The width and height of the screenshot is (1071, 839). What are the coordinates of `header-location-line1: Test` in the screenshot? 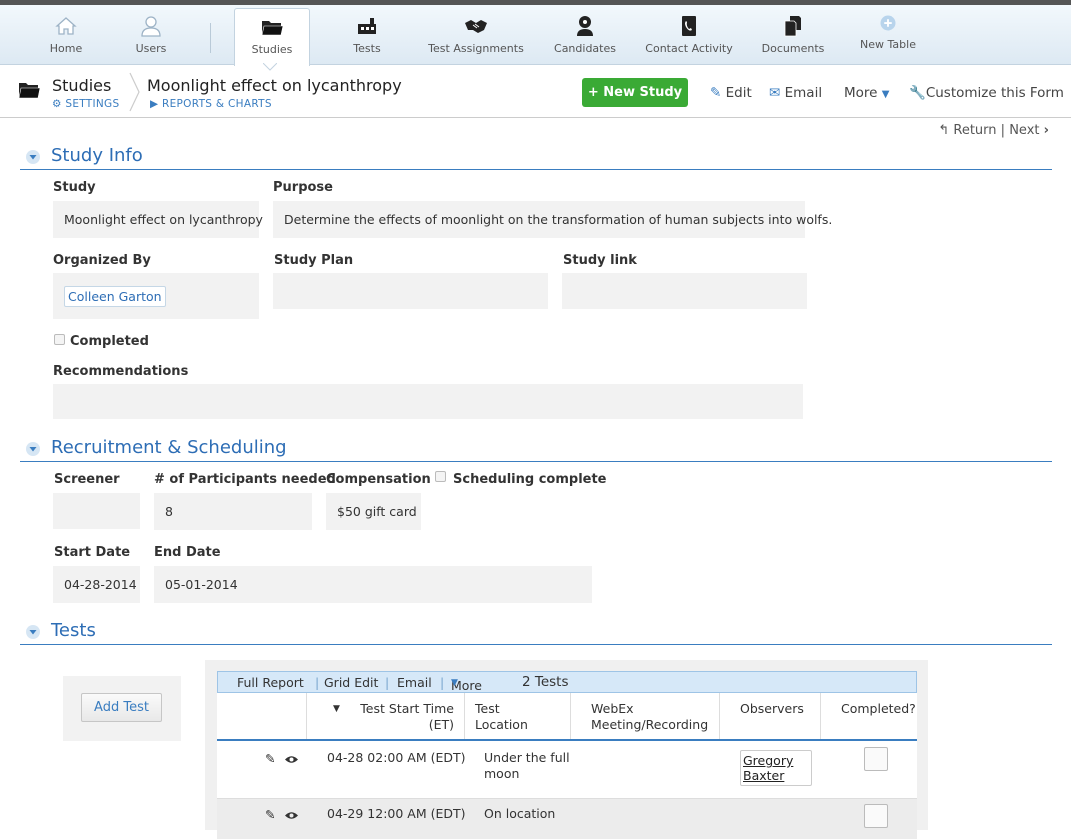 It's located at (487, 708).